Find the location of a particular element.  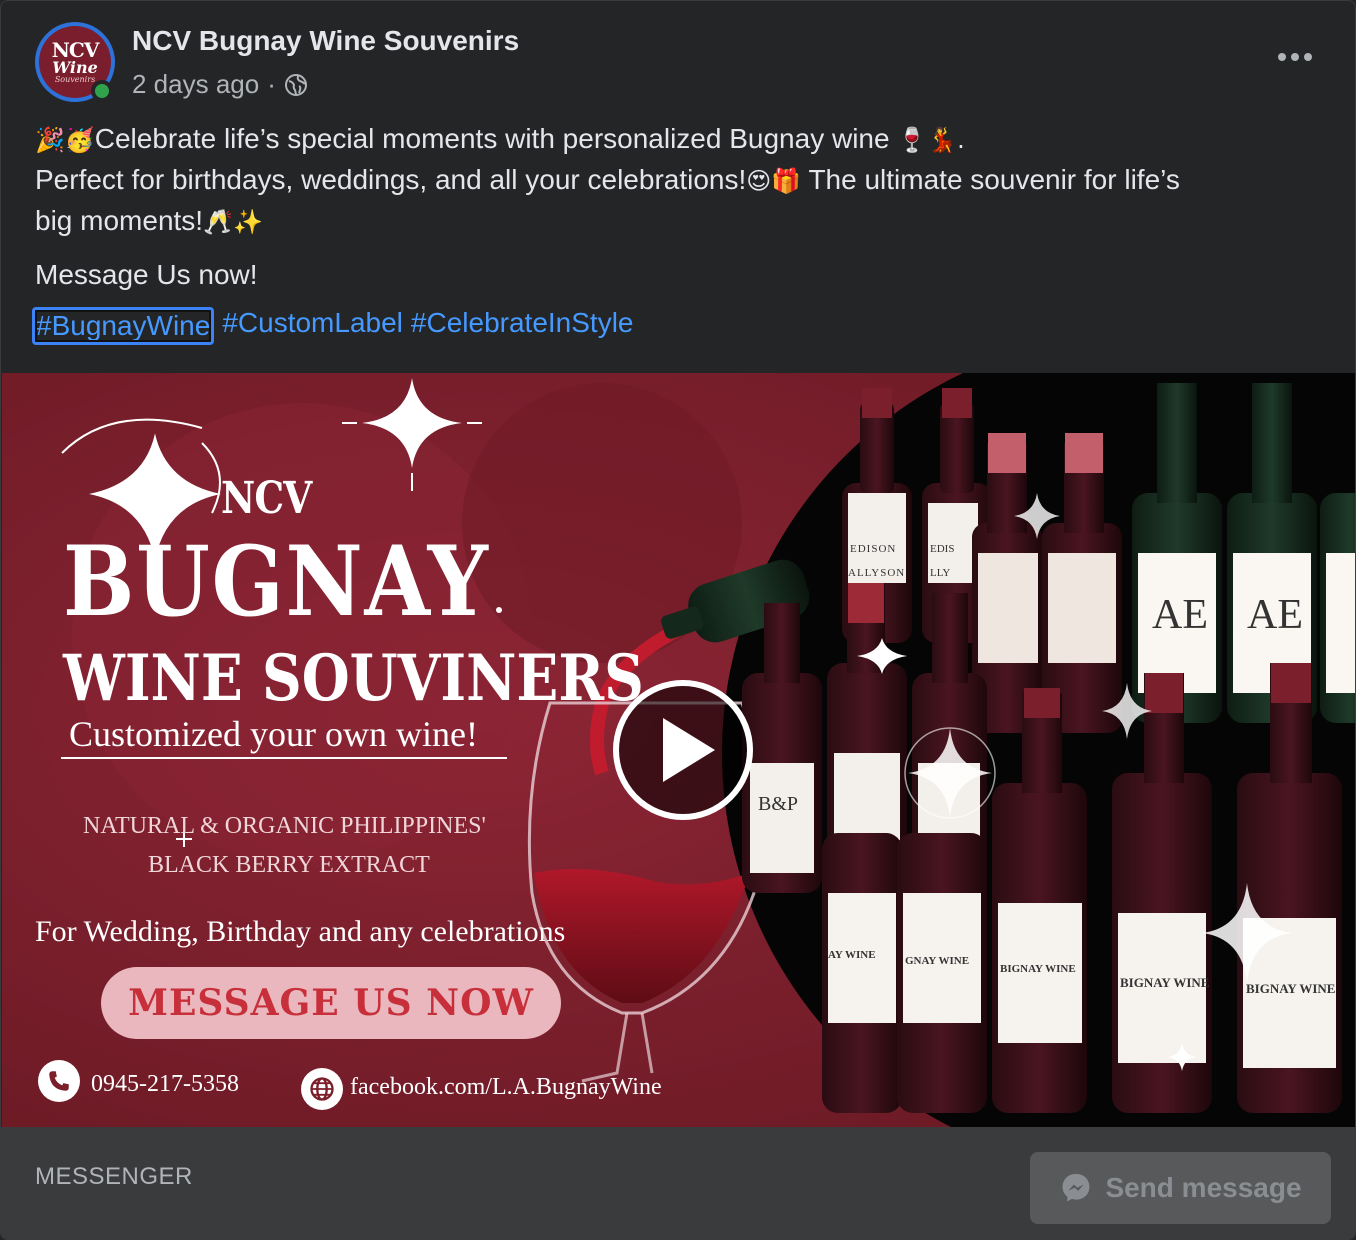

heart-eyes-gift-emoji: 😍🎁 is located at coordinates (774, 181).